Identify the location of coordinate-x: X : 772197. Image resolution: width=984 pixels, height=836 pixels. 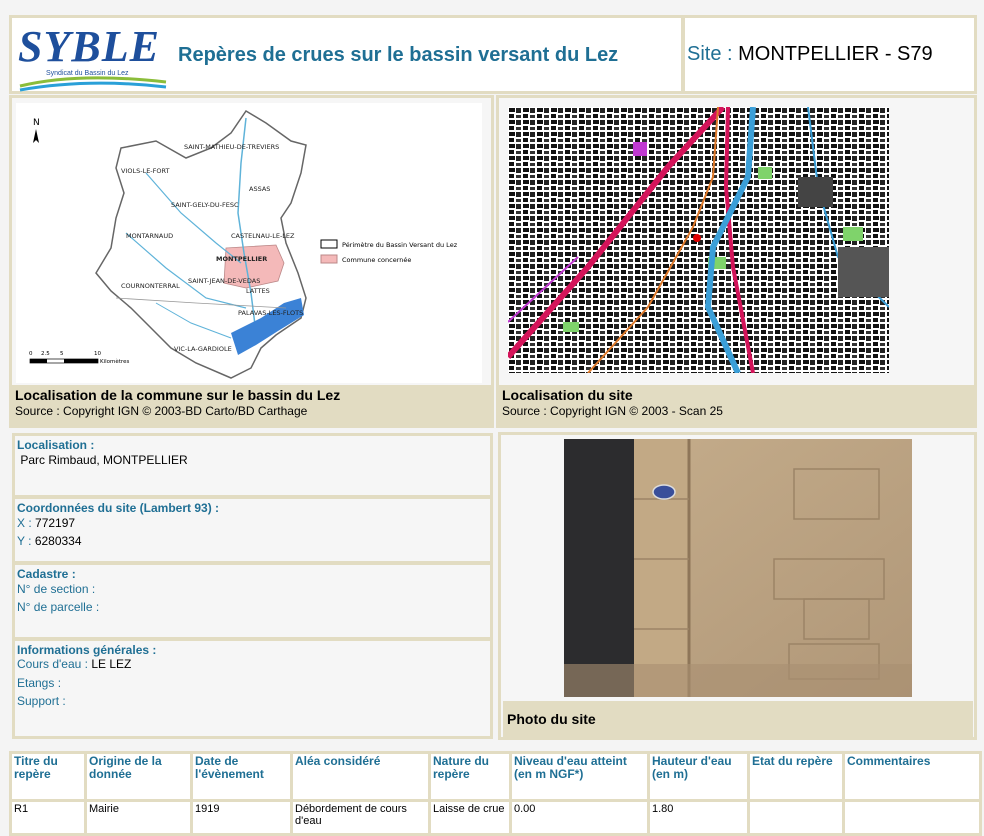
(46, 523).